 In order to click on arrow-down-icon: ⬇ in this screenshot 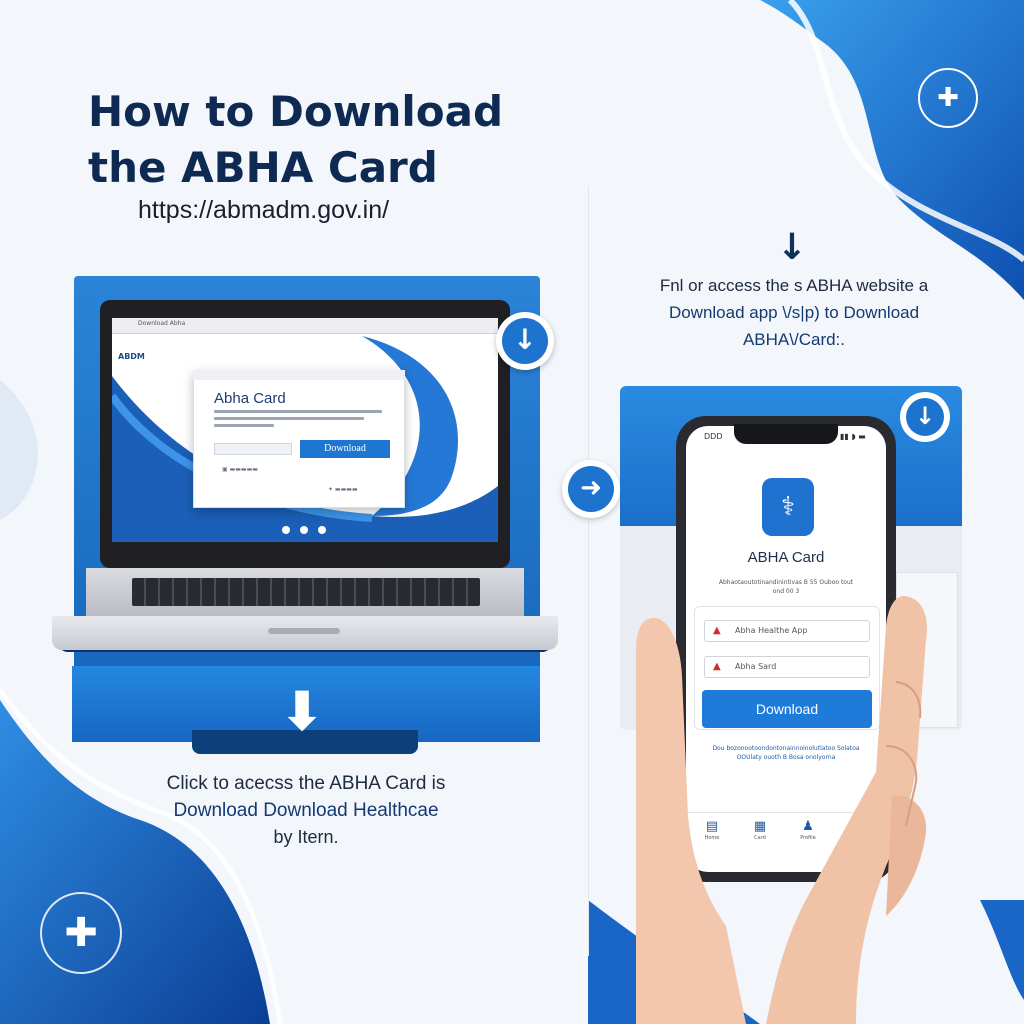, I will do `click(302, 711)`.